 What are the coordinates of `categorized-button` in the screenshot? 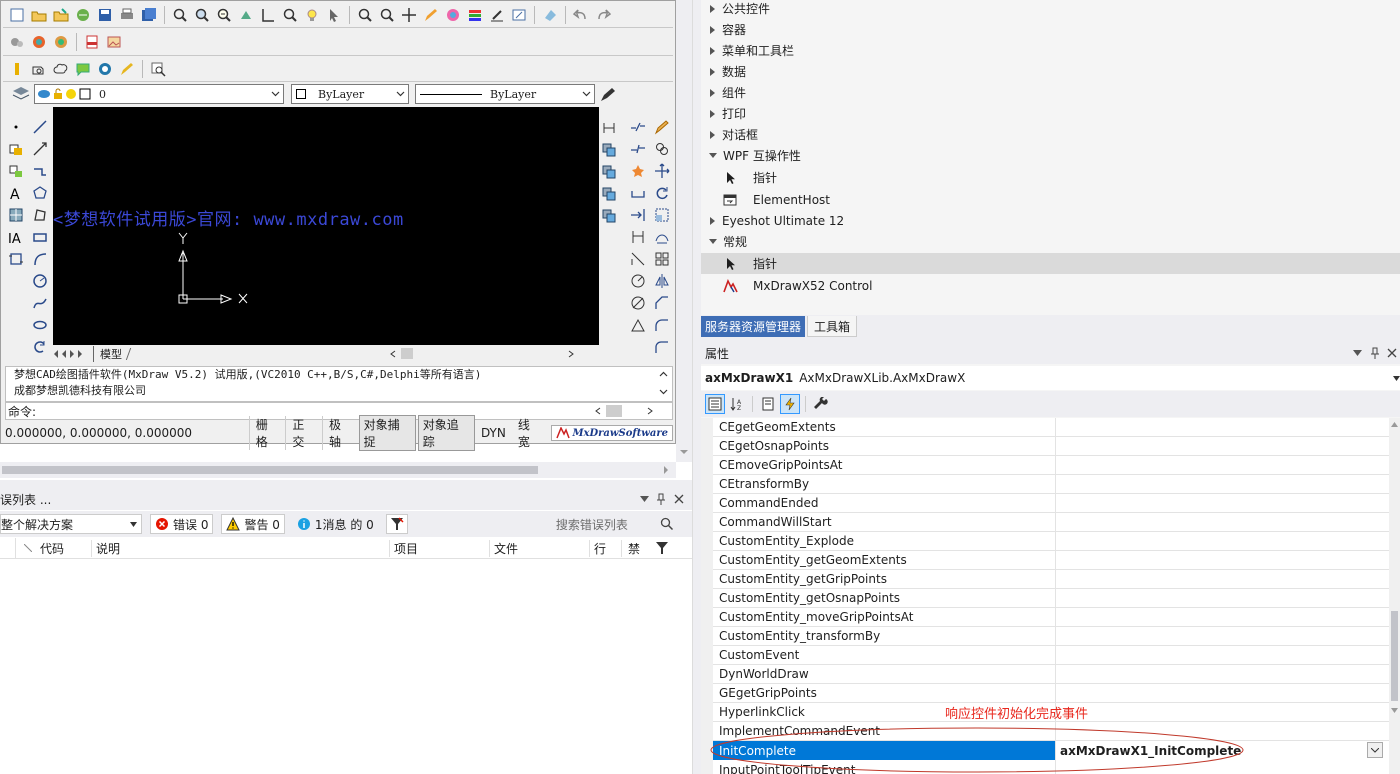 It's located at (715, 404).